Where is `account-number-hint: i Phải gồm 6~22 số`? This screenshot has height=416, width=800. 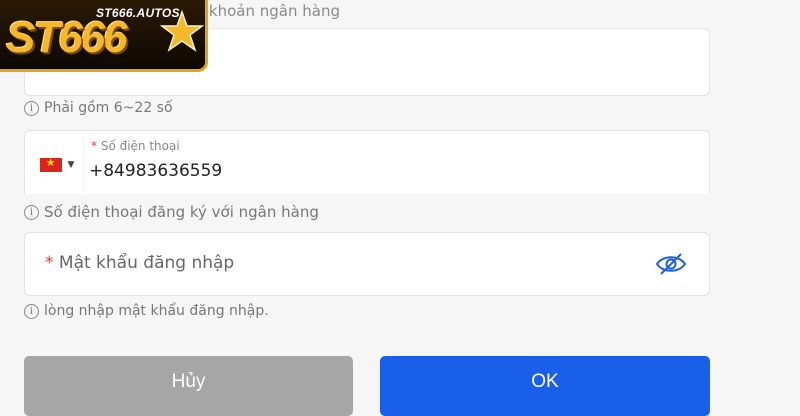 account-number-hint: i Phải gồm 6~22 số is located at coordinates (98, 108).